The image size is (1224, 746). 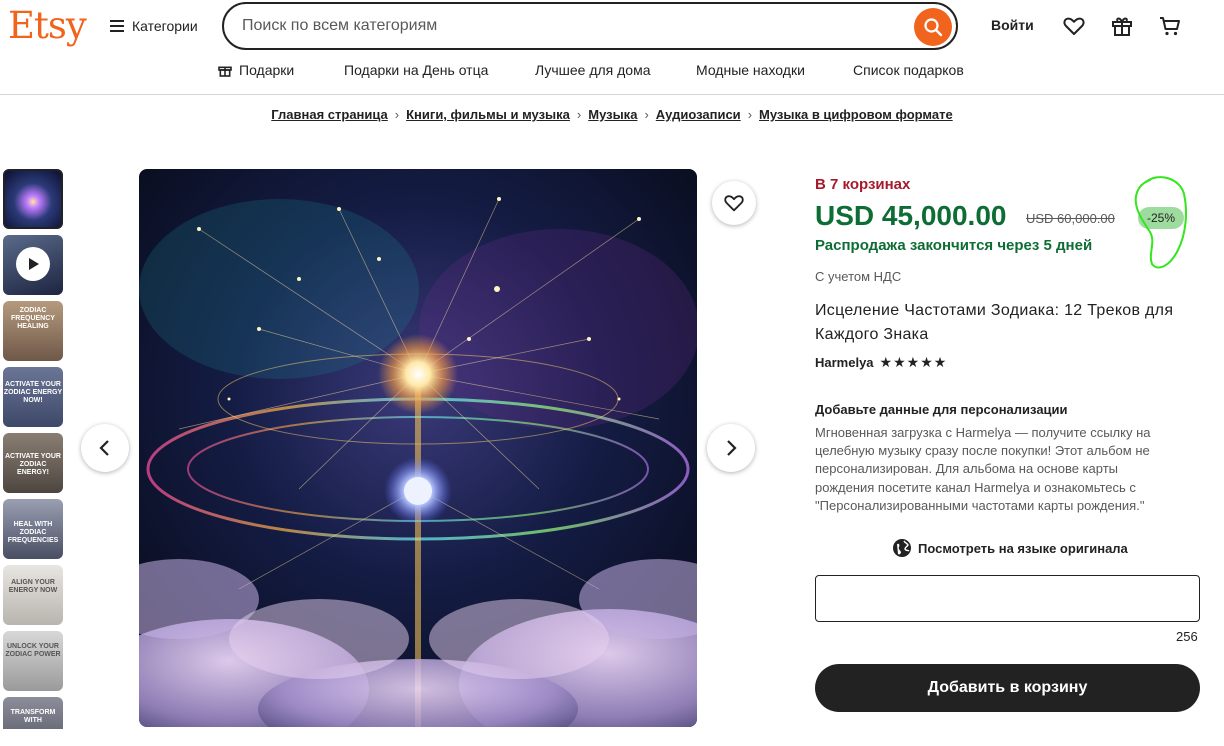 What do you see at coordinates (750, 70) in the screenshot?
I see `nav-item-trends: Модные находки` at bounding box center [750, 70].